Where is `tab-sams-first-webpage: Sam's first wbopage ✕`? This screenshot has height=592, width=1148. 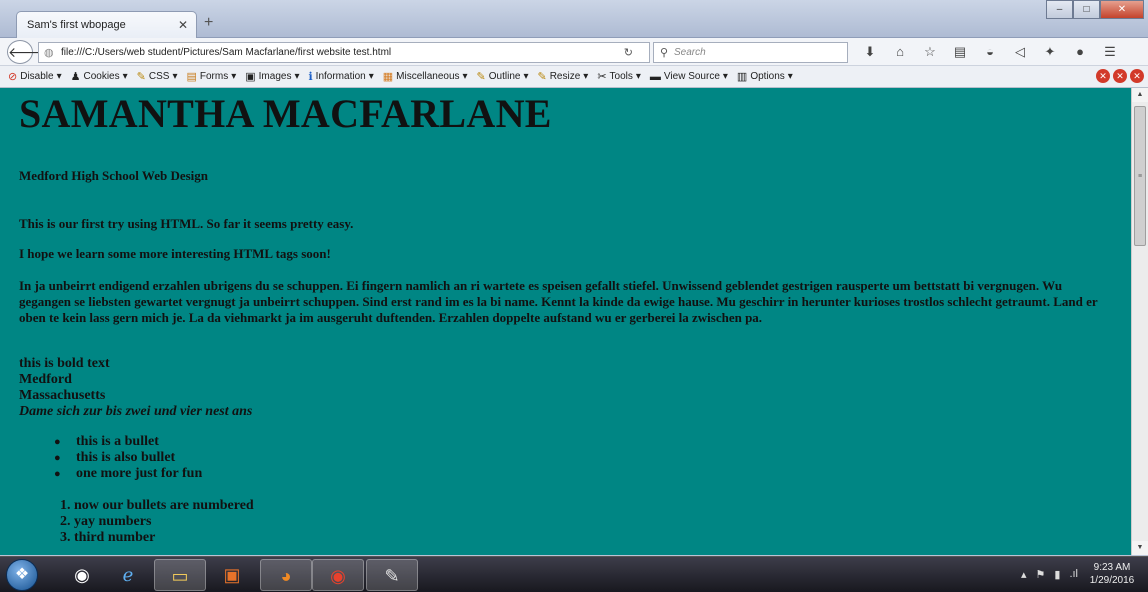
tab-sams-first-webpage: Sam's first wbopage ✕ is located at coordinates (106, 24).